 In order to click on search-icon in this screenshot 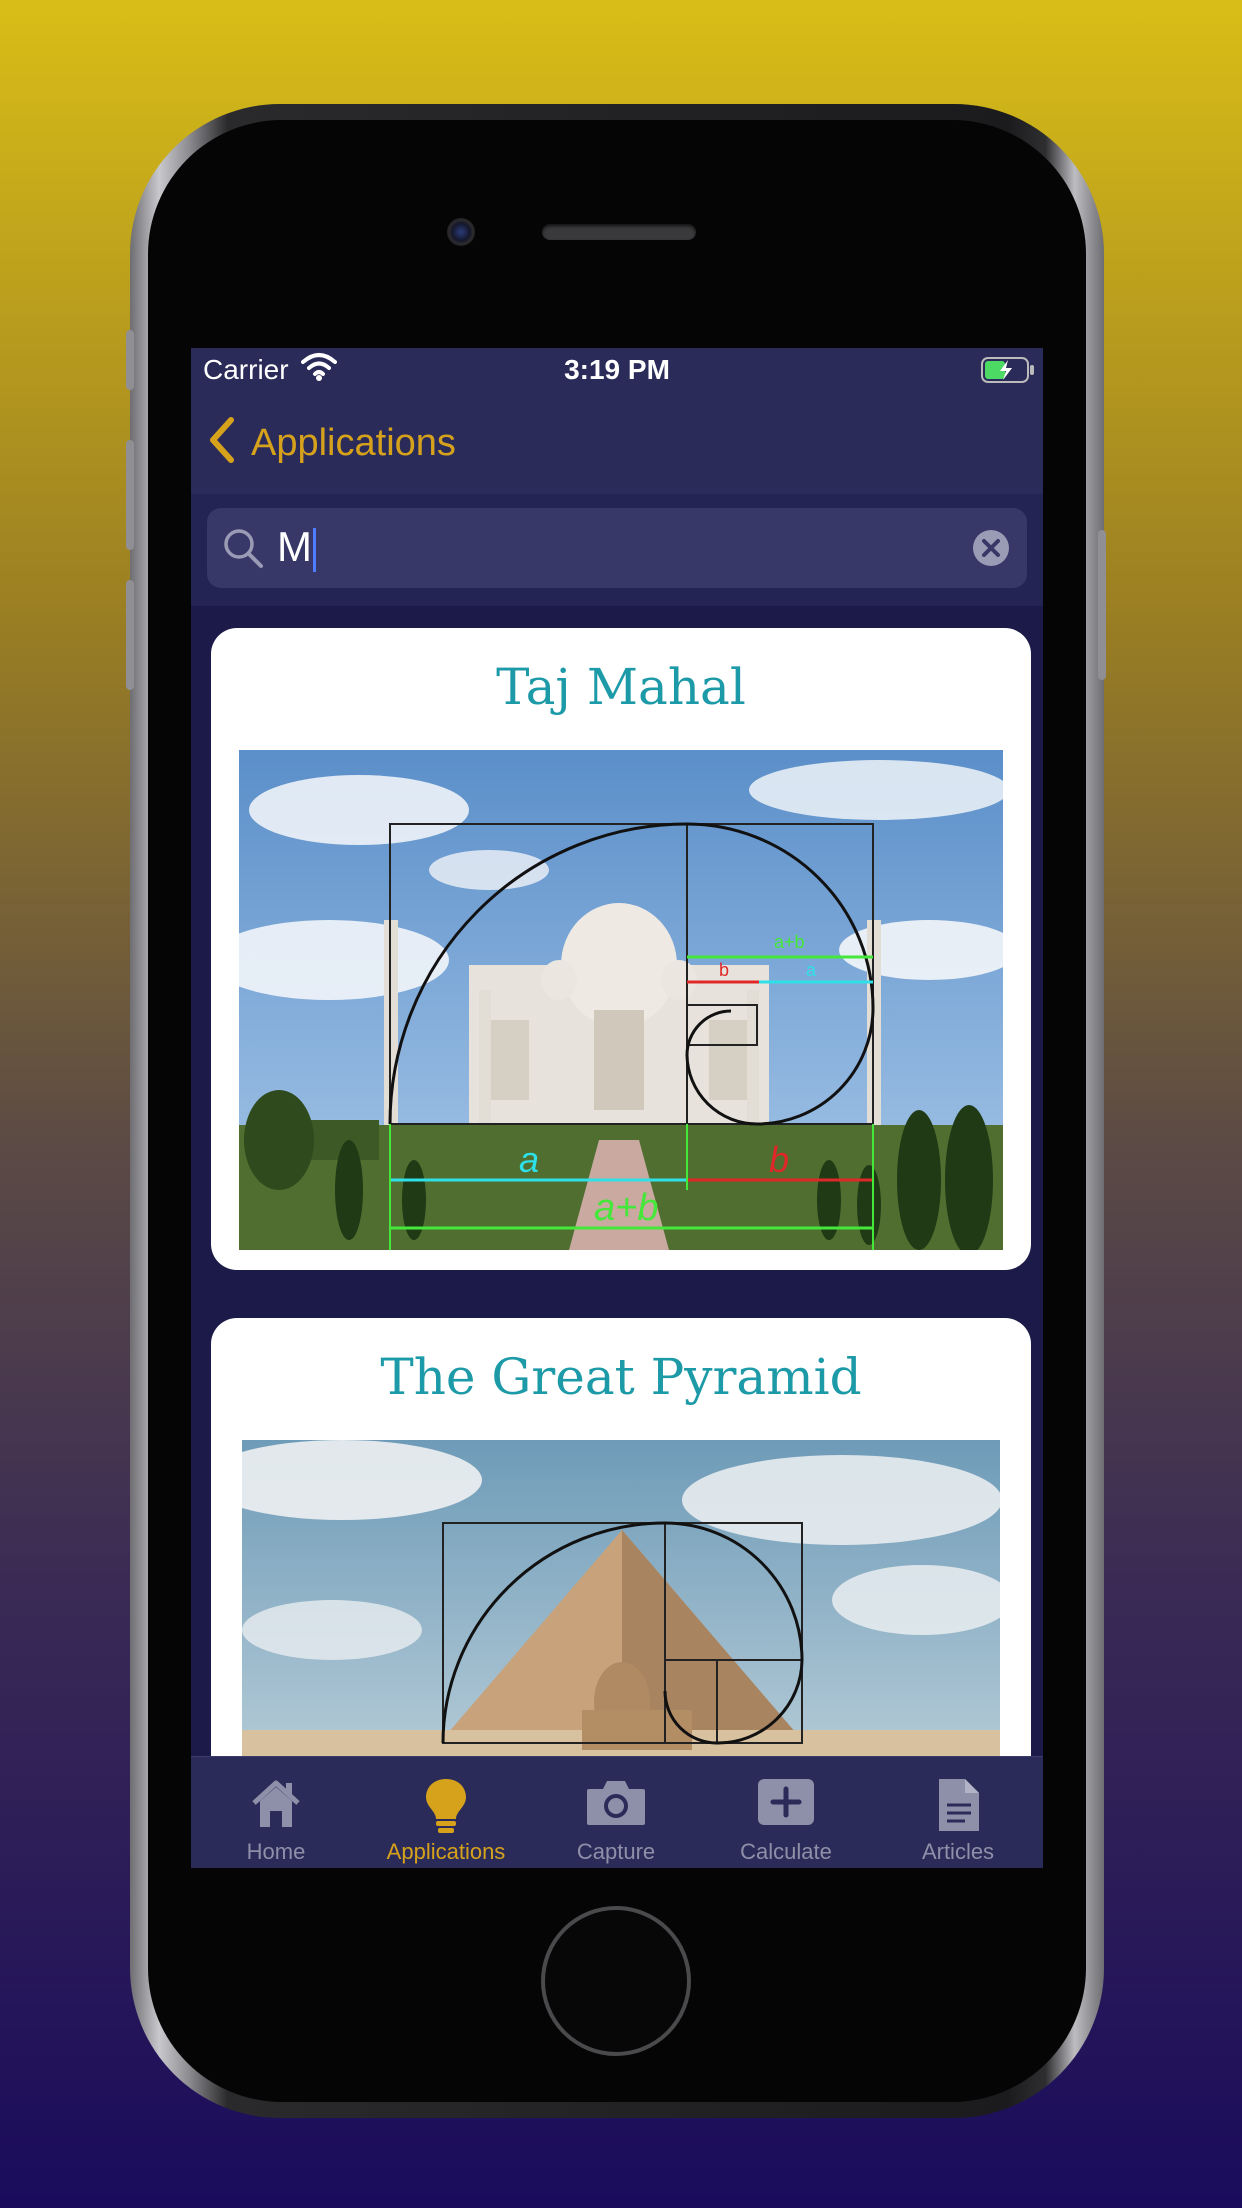, I will do `click(243, 550)`.